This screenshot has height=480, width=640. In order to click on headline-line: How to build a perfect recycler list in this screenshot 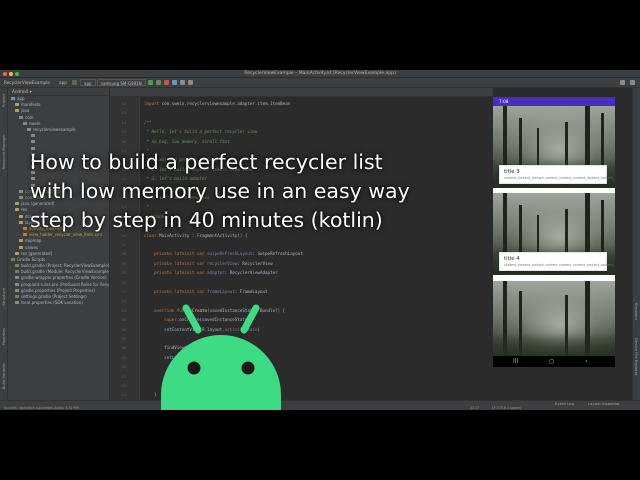, I will do `click(206, 162)`.